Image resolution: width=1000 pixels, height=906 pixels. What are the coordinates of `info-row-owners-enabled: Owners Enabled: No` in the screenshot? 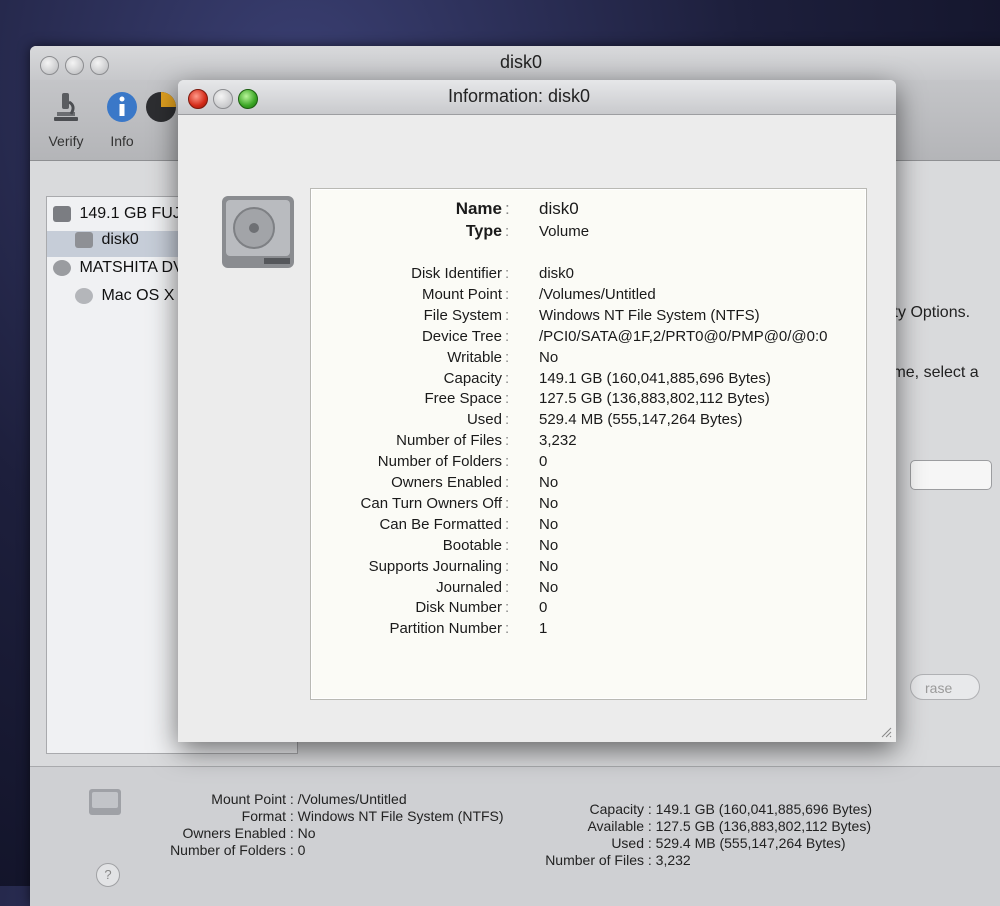 It's located at (475, 482).